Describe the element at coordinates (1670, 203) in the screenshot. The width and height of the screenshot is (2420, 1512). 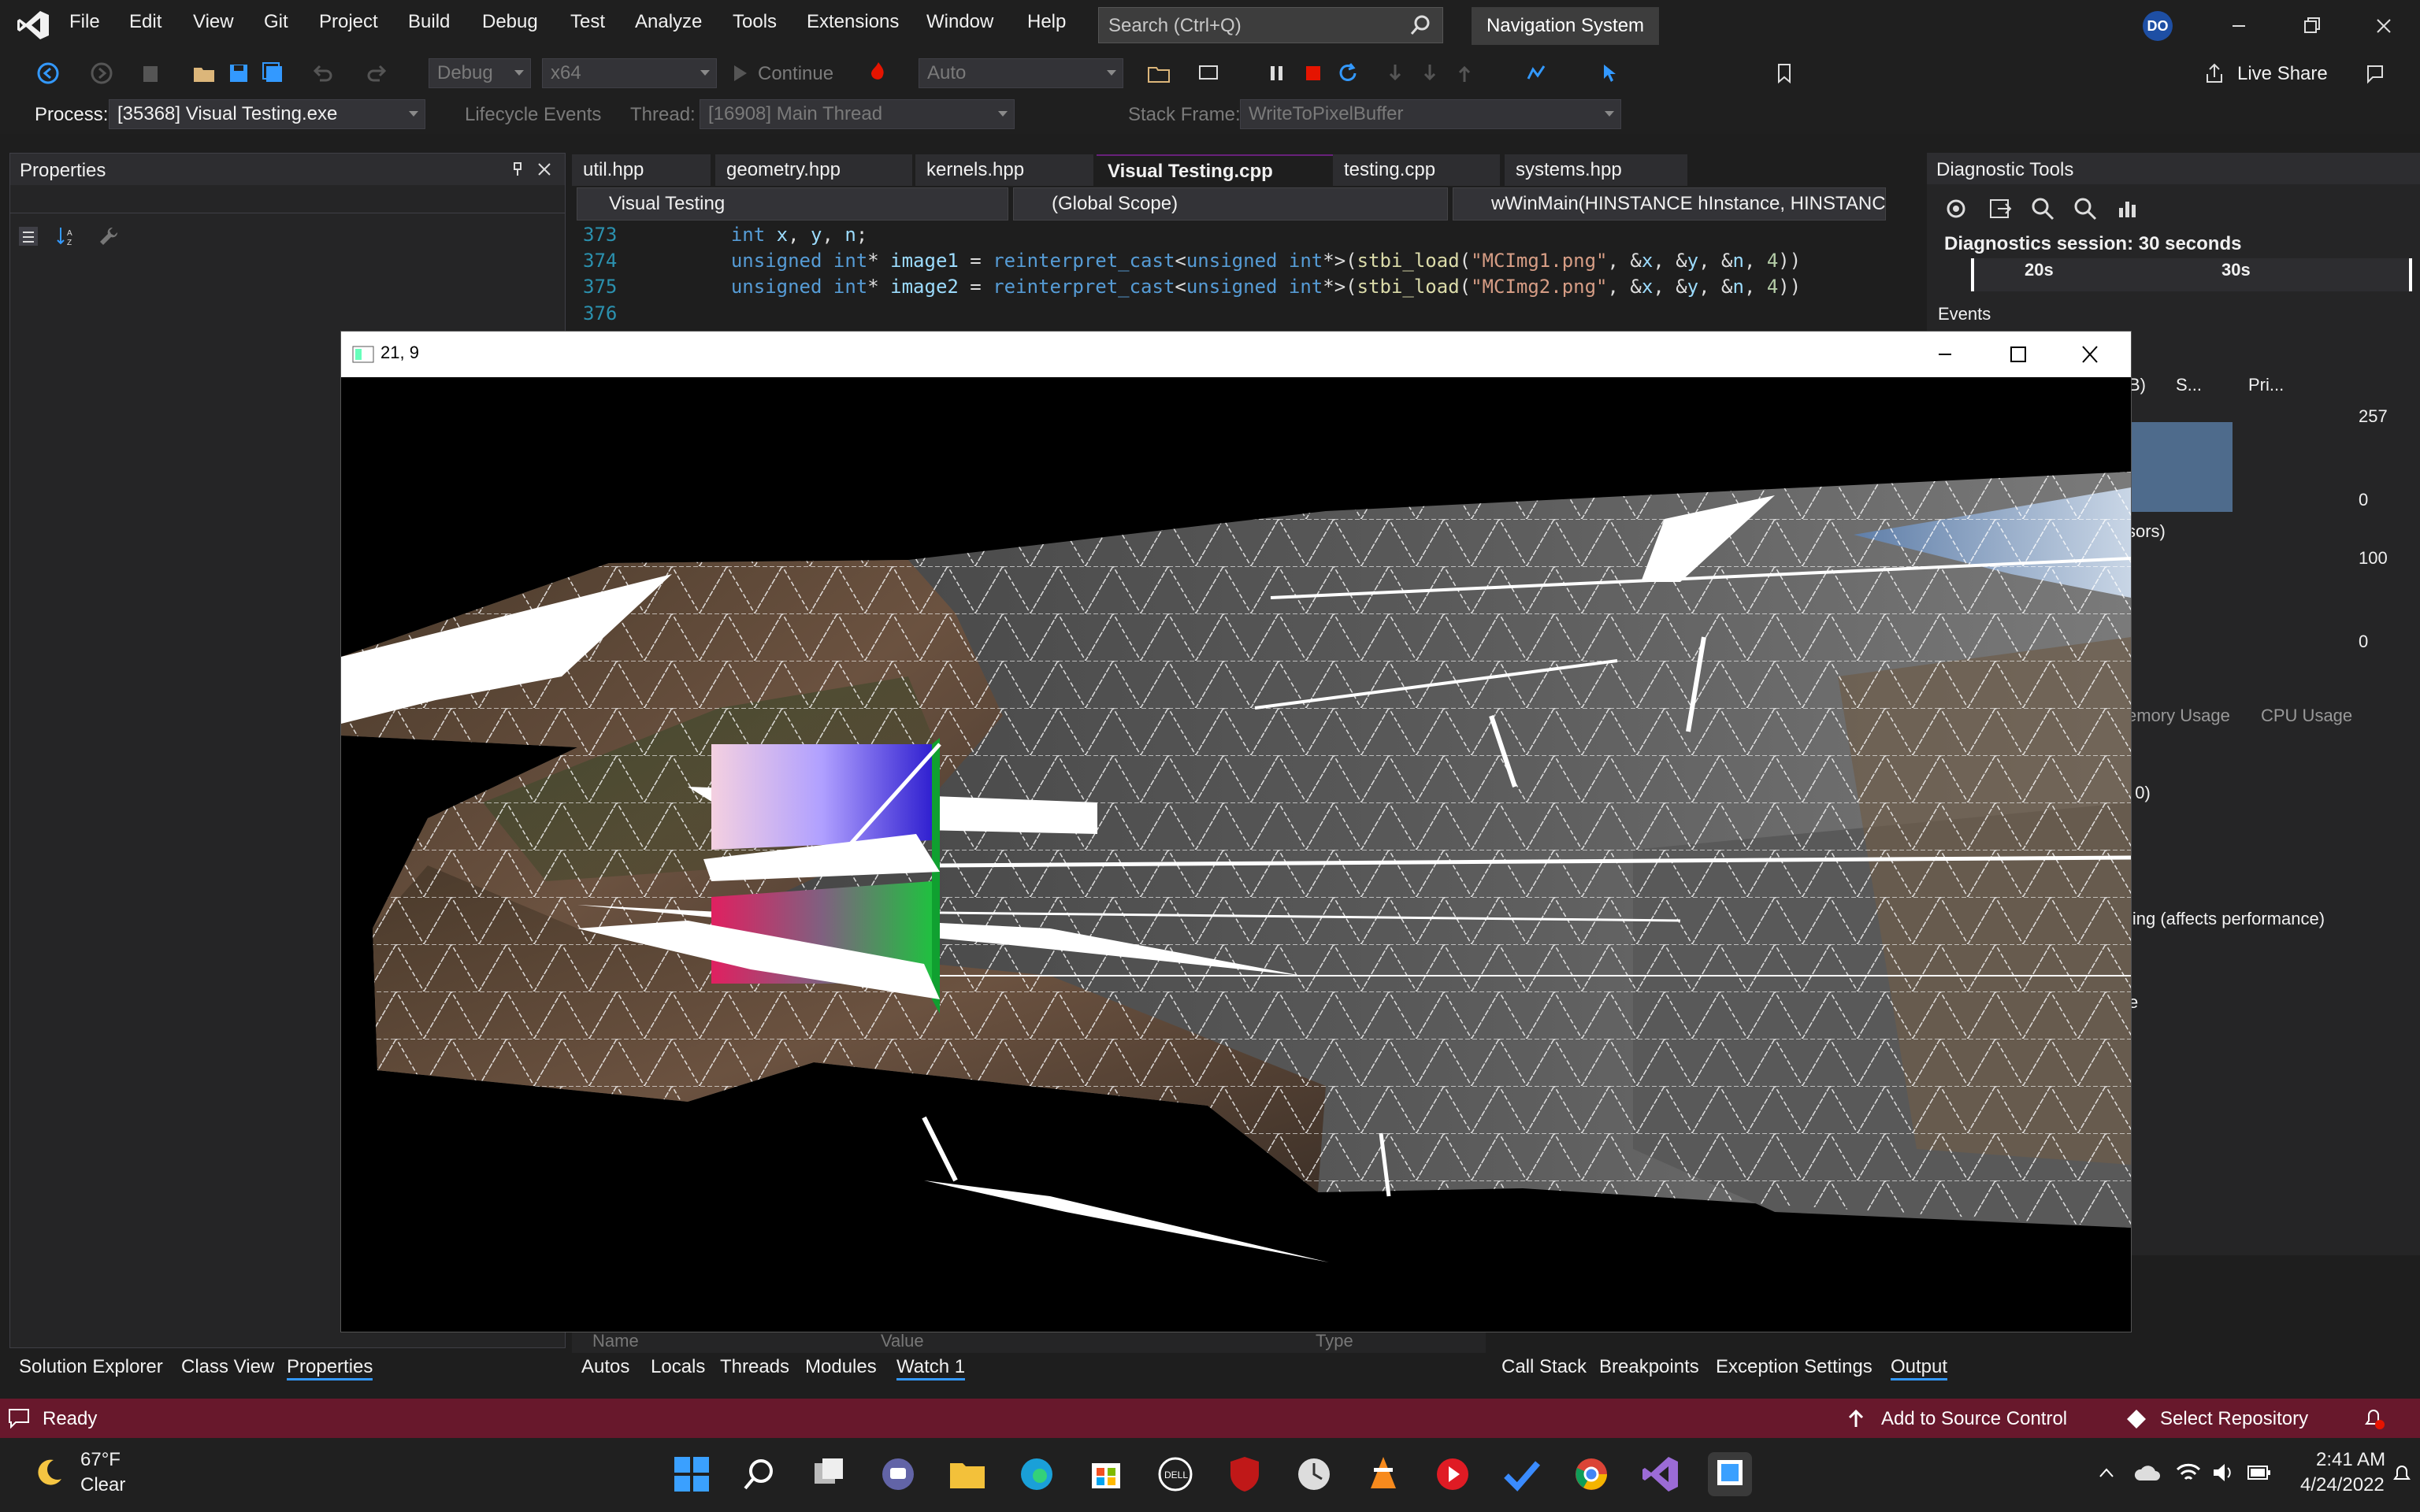
I see `function-select: wWinMain(HINSTANCE hInstance, HINSTANC` at that location.